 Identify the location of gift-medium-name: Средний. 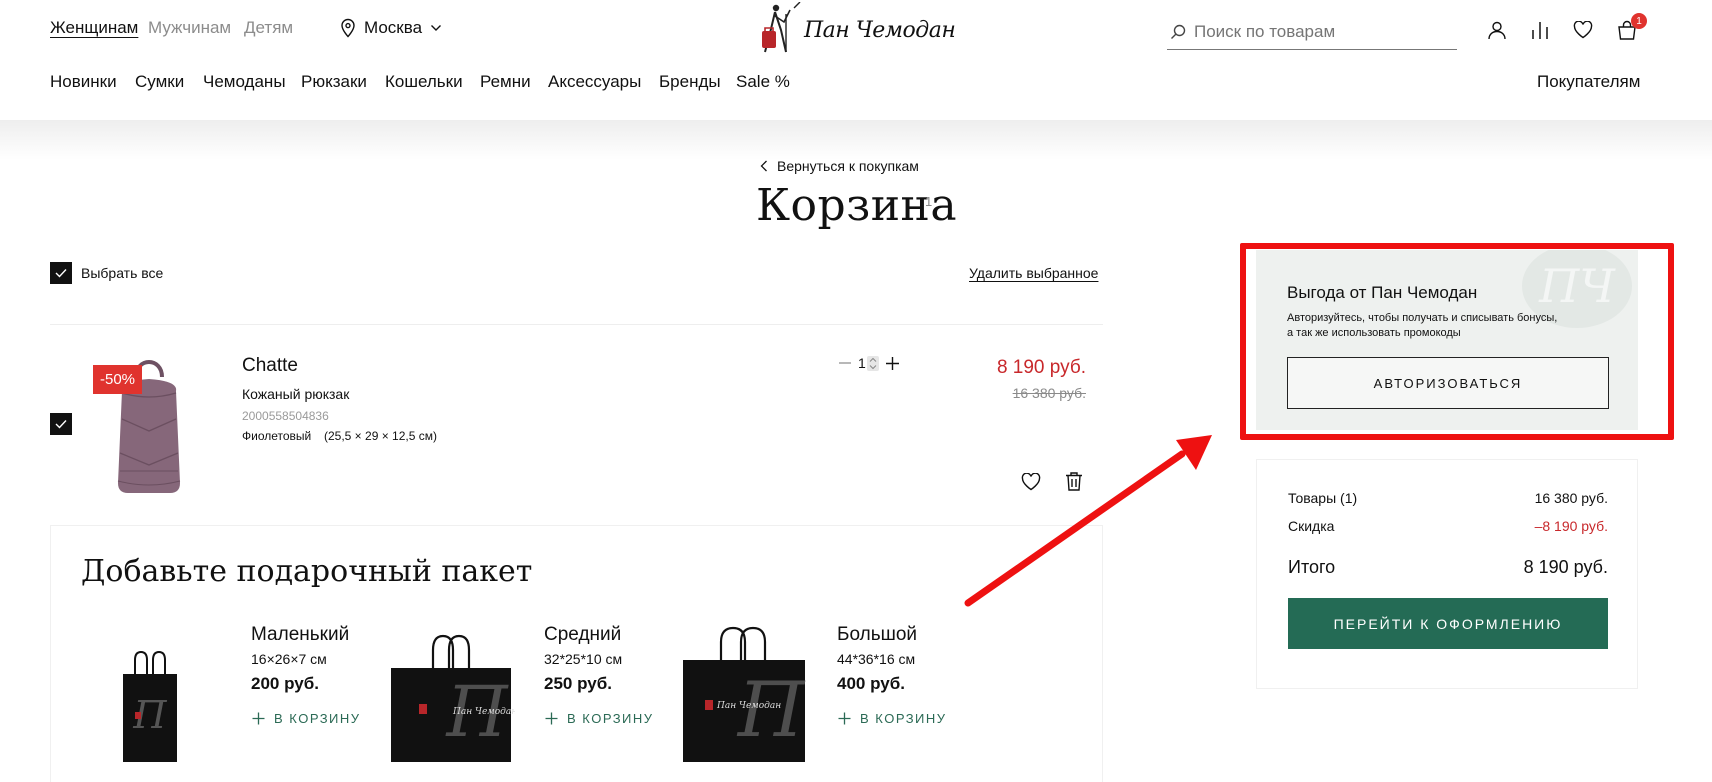
(583, 634).